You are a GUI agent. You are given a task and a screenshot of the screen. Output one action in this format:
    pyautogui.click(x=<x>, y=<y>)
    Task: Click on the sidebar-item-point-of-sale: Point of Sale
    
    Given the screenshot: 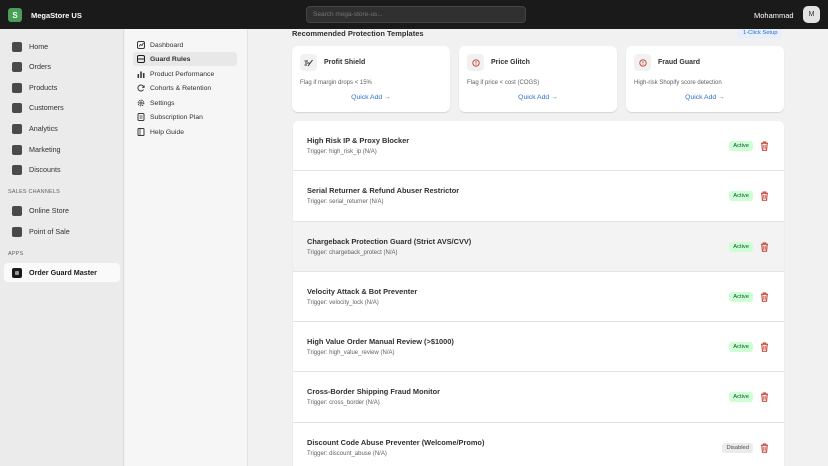 What is the action you would take?
    pyautogui.click(x=62, y=231)
    